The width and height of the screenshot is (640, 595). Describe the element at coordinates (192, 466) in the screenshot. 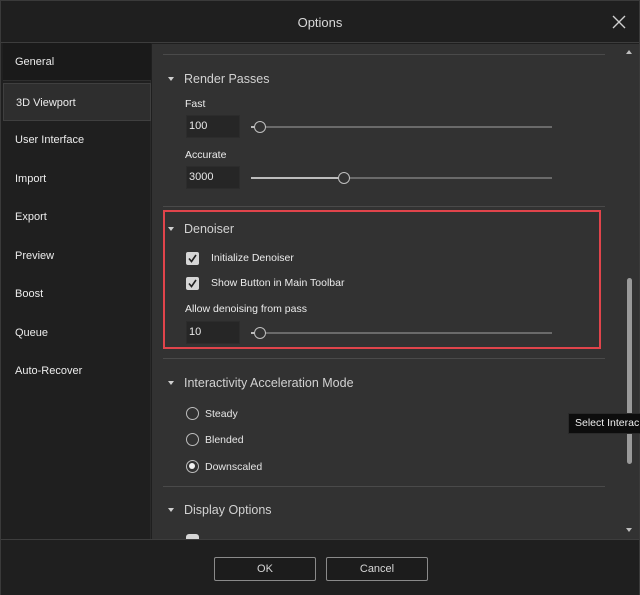

I see `radio-downscaled` at that location.